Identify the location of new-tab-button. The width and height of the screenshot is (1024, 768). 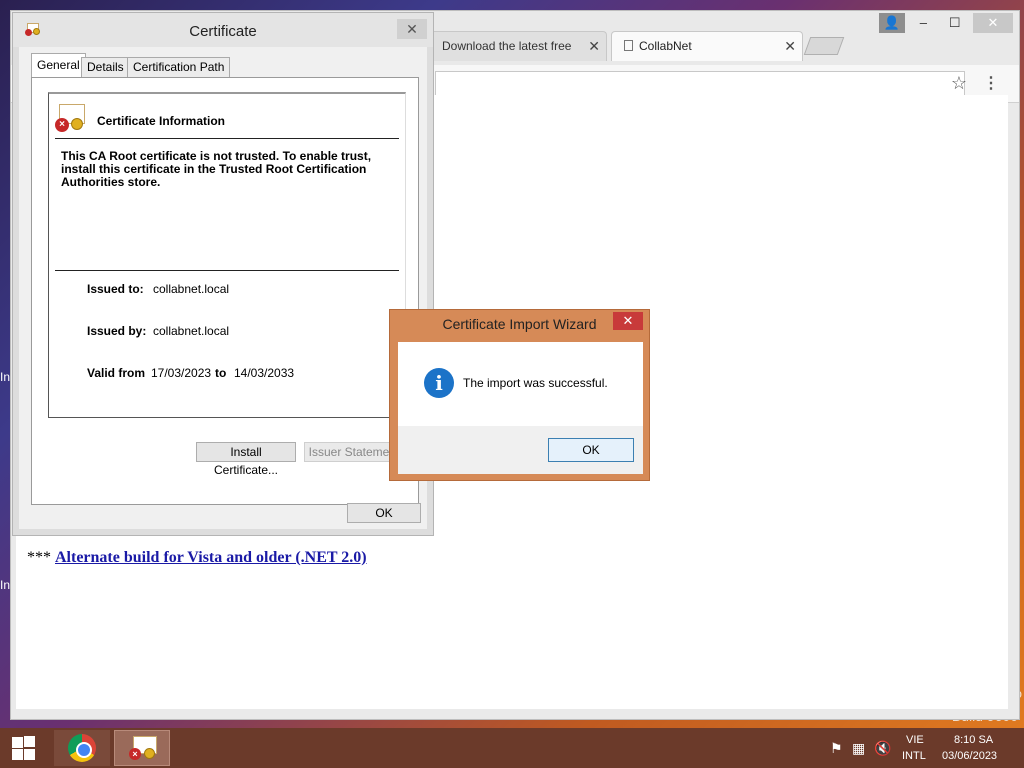
(824, 46).